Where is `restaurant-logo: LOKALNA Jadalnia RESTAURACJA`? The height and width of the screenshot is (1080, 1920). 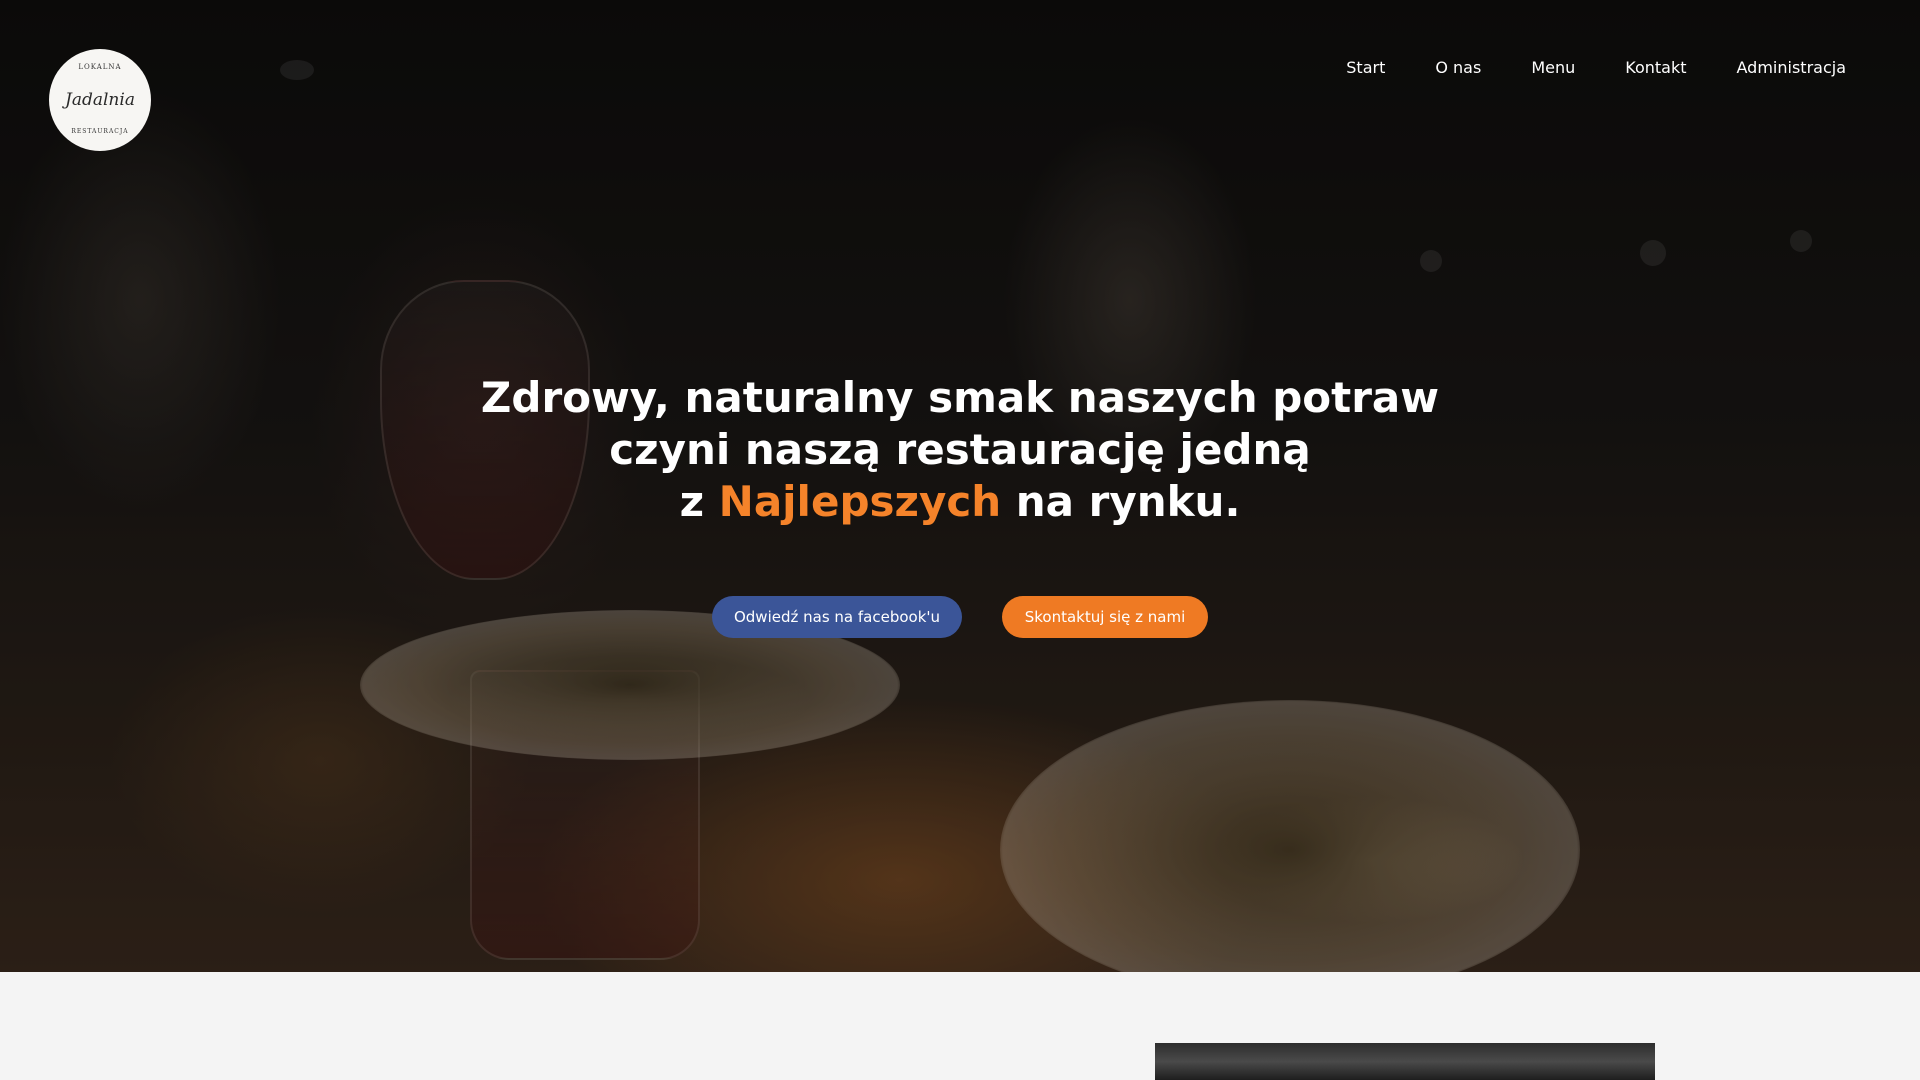 restaurant-logo: LOKALNA Jadalnia RESTAURACJA is located at coordinates (100, 100).